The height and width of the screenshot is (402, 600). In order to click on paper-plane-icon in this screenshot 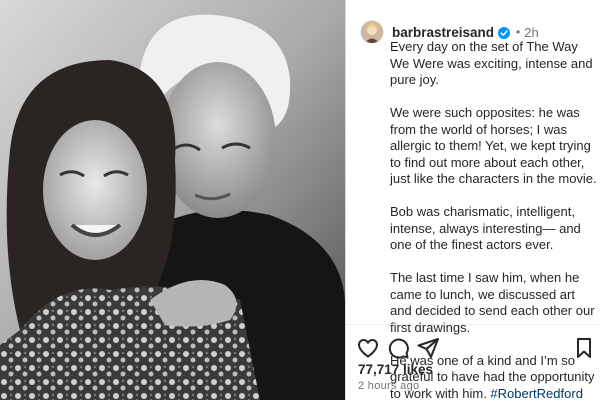, I will do `click(428, 348)`.